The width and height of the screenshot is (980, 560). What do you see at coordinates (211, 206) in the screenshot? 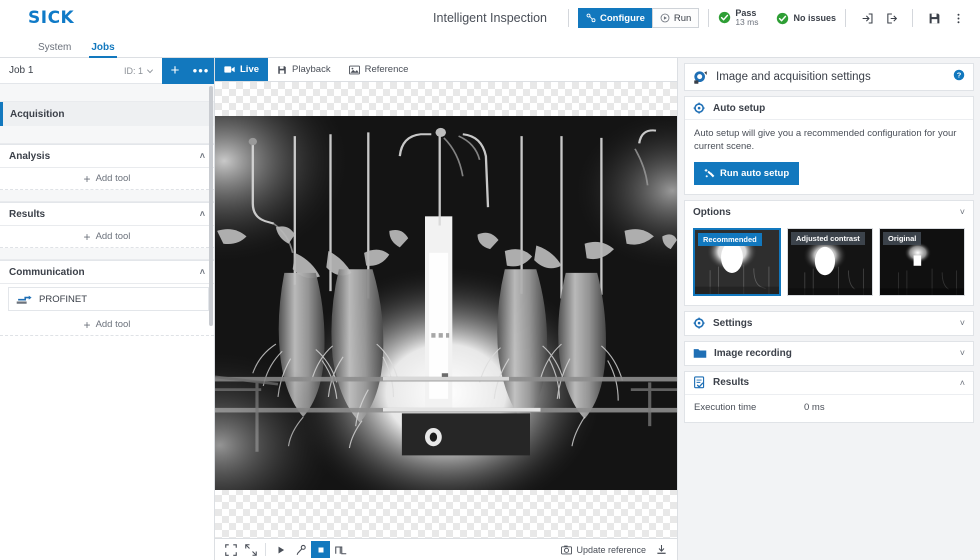
I see `sidebar-scrollbar` at bounding box center [211, 206].